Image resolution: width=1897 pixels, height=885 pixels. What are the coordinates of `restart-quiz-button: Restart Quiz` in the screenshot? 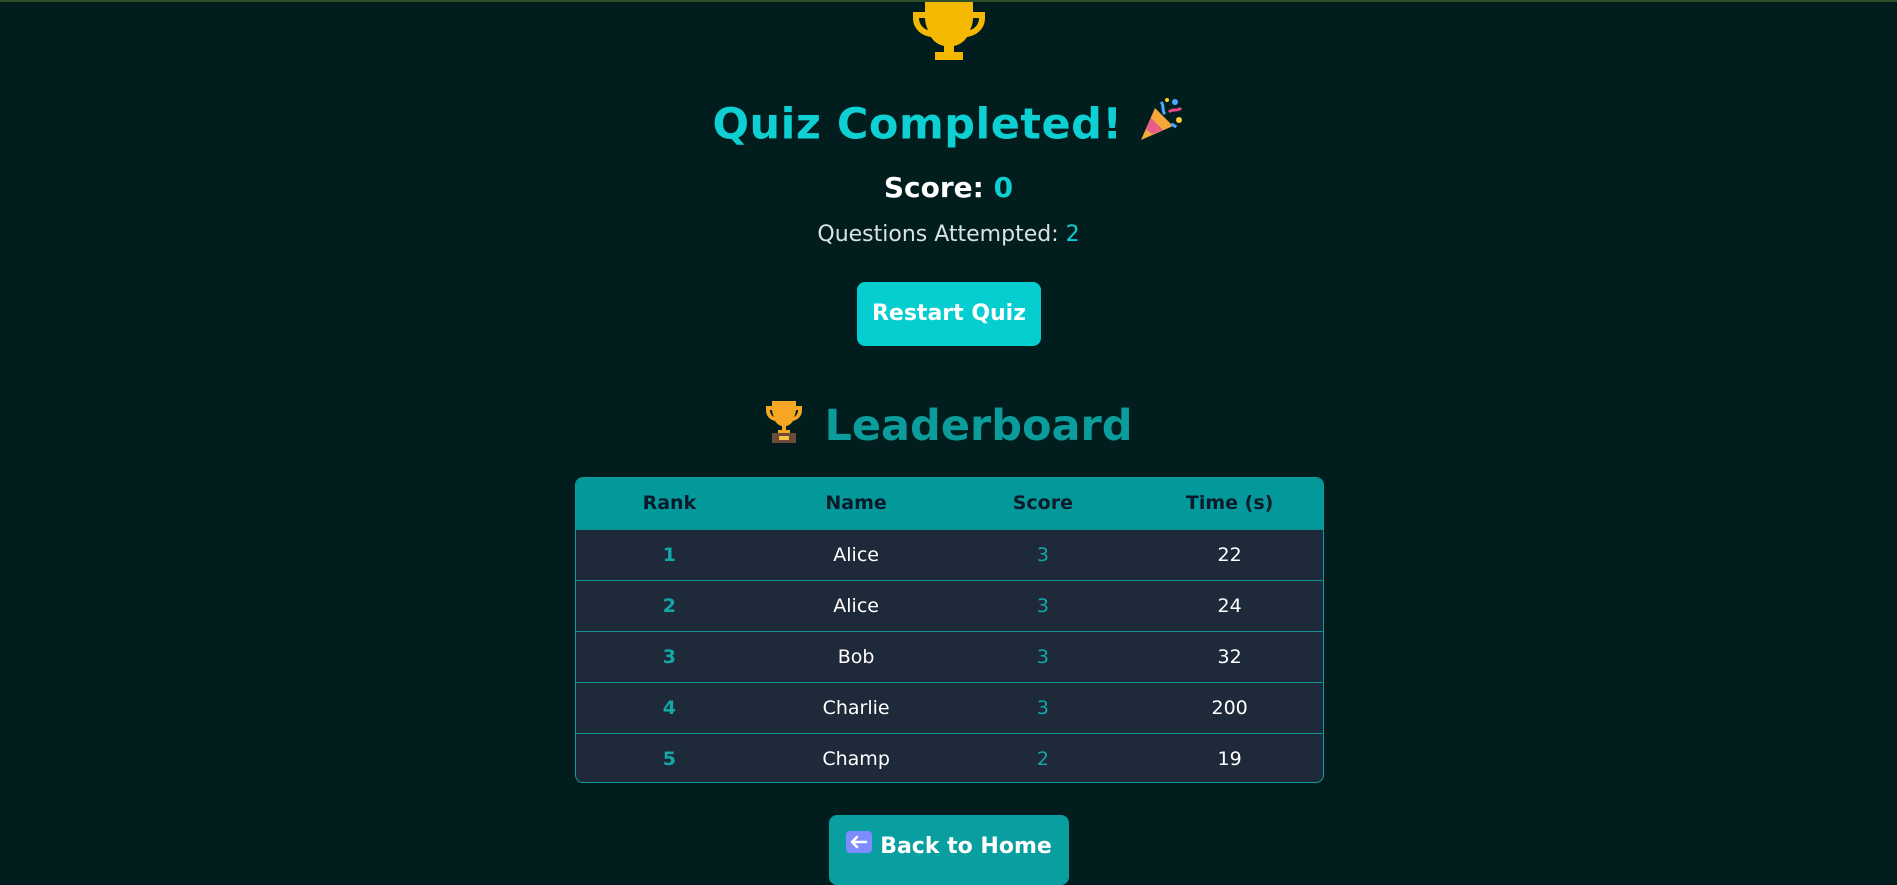 It's located at (949, 314).